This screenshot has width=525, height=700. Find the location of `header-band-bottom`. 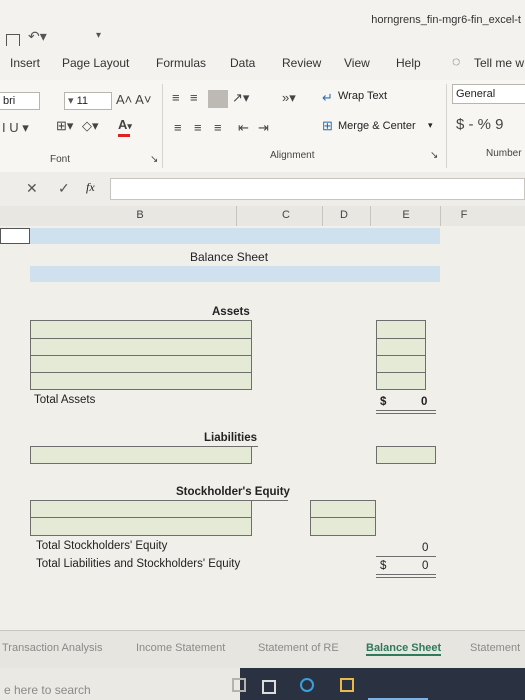

header-band-bottom is located at coordinates (235, 274).